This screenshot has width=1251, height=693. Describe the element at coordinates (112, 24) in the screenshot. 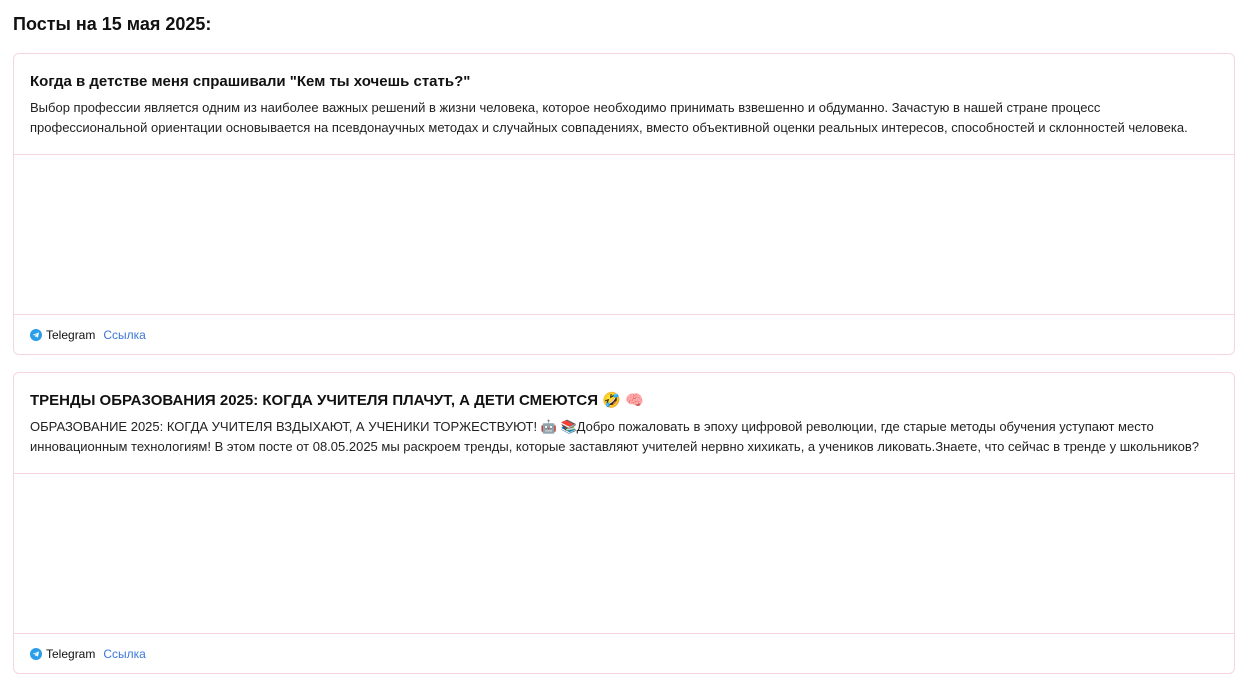

I see `page-title: Посты на 15 мая 2025:` at that location.